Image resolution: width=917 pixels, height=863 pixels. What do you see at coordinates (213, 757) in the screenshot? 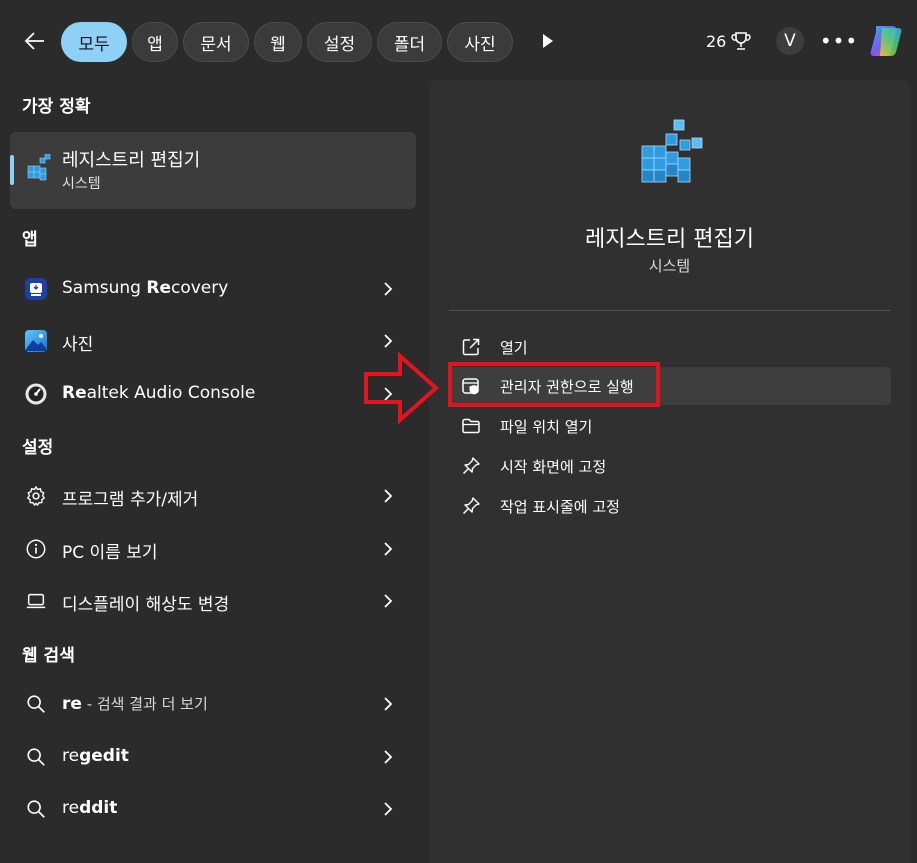
I see `list-item-web-regedit: regedit` at bounding box center [213, 757].